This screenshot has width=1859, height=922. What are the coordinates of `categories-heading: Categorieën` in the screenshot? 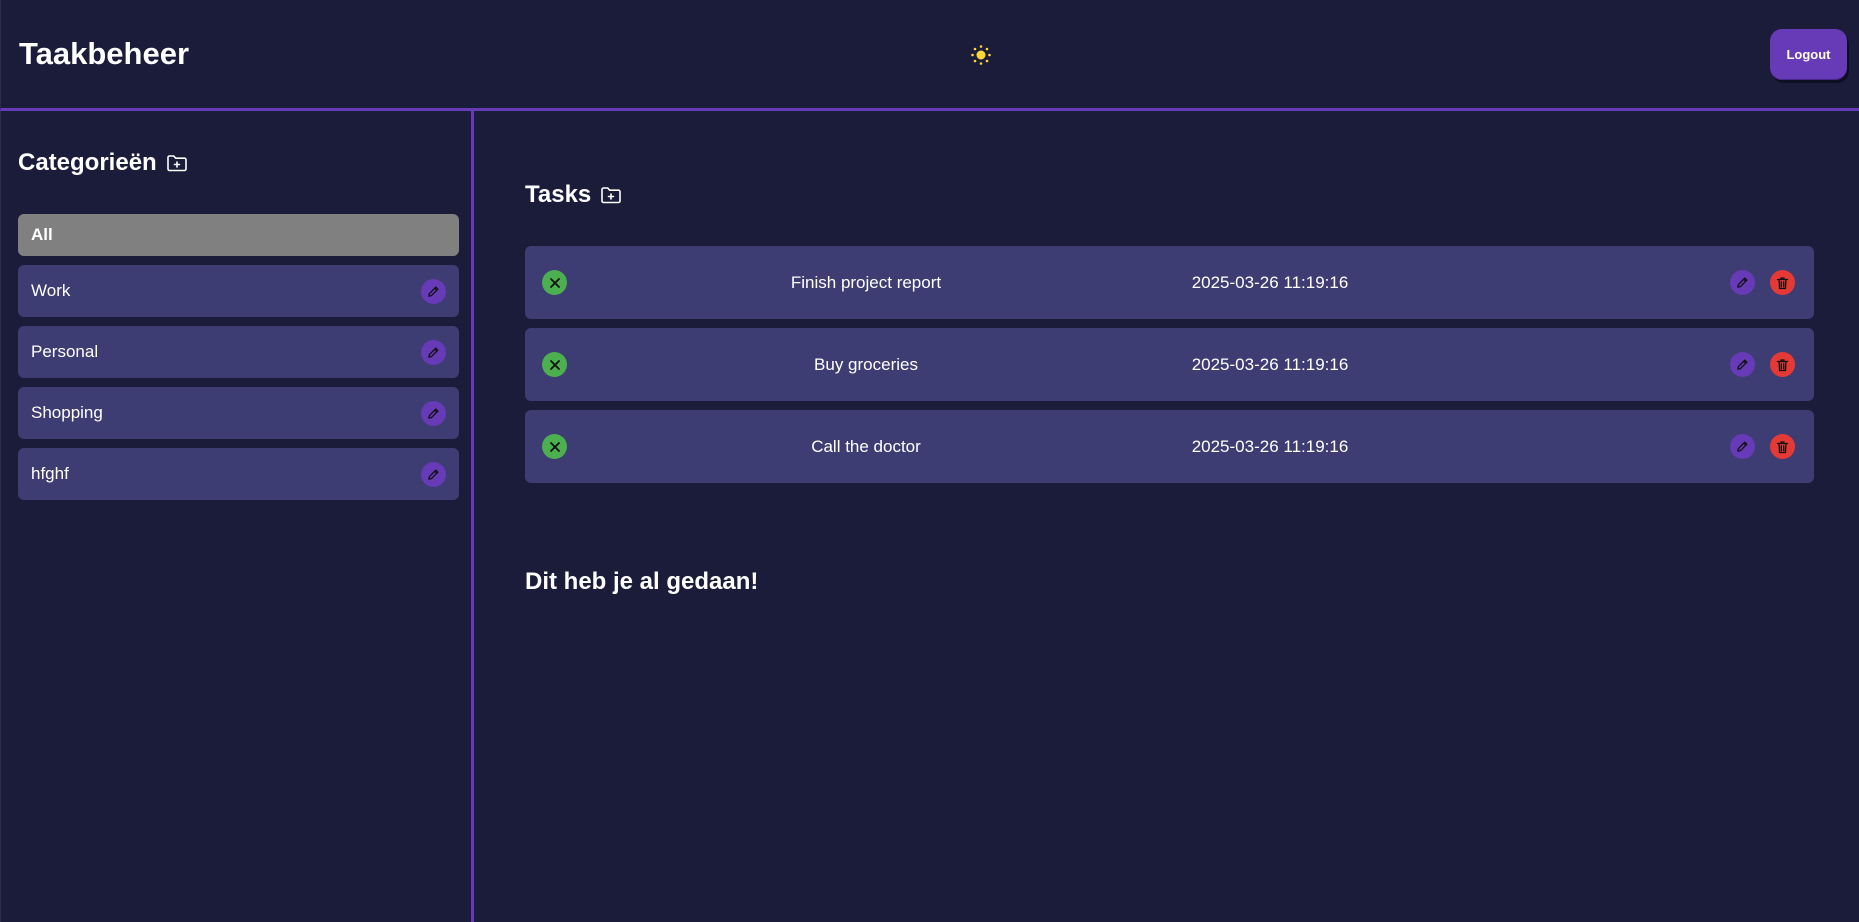 It's located at (103, 163).